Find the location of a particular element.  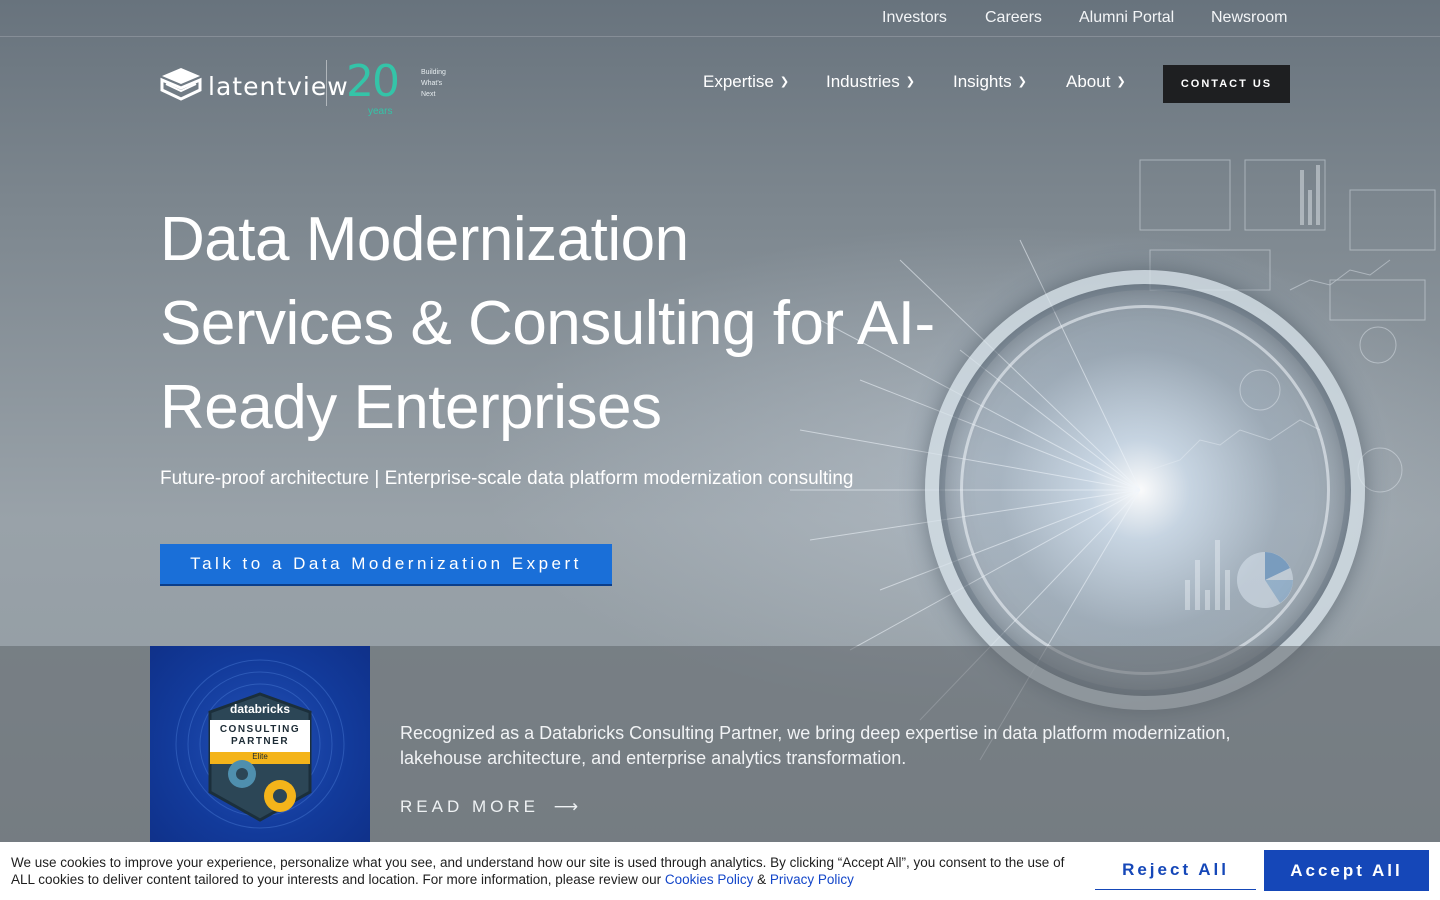

contact-us-button: CONTACT US is located at coordinates (1226, 84).